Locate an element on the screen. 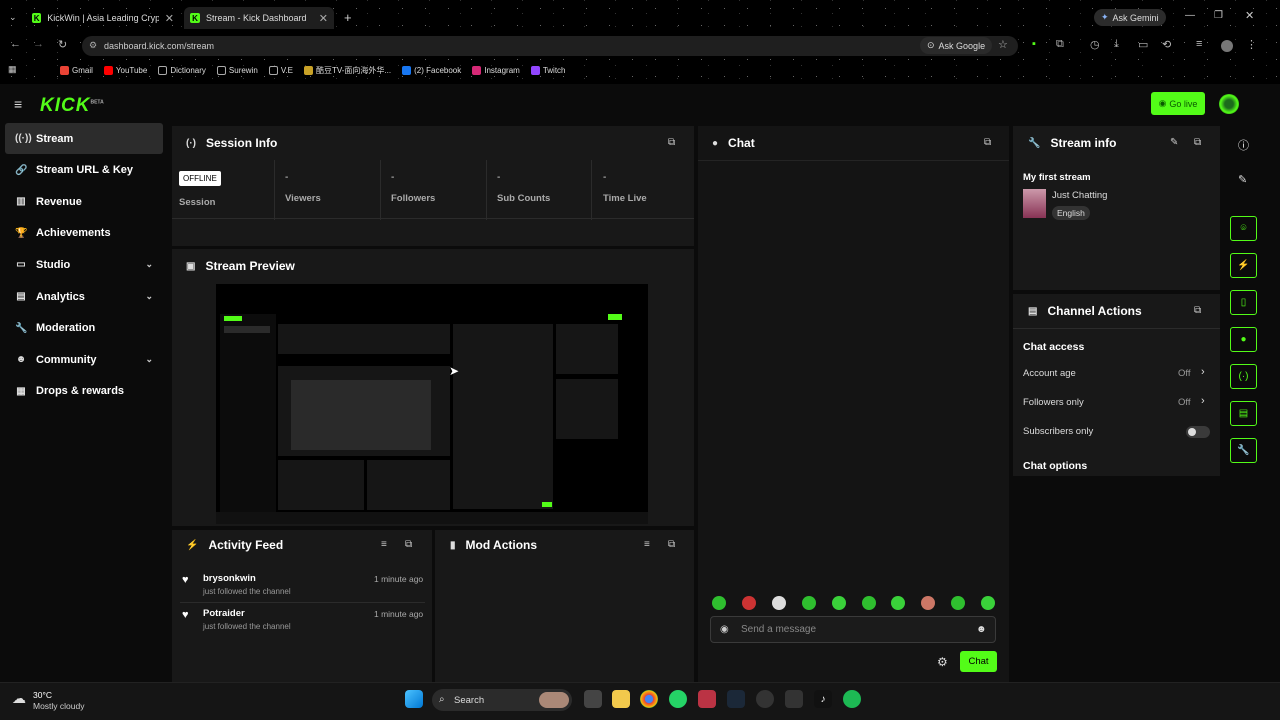  windows-start-icon is located at coordinates (414, 699).